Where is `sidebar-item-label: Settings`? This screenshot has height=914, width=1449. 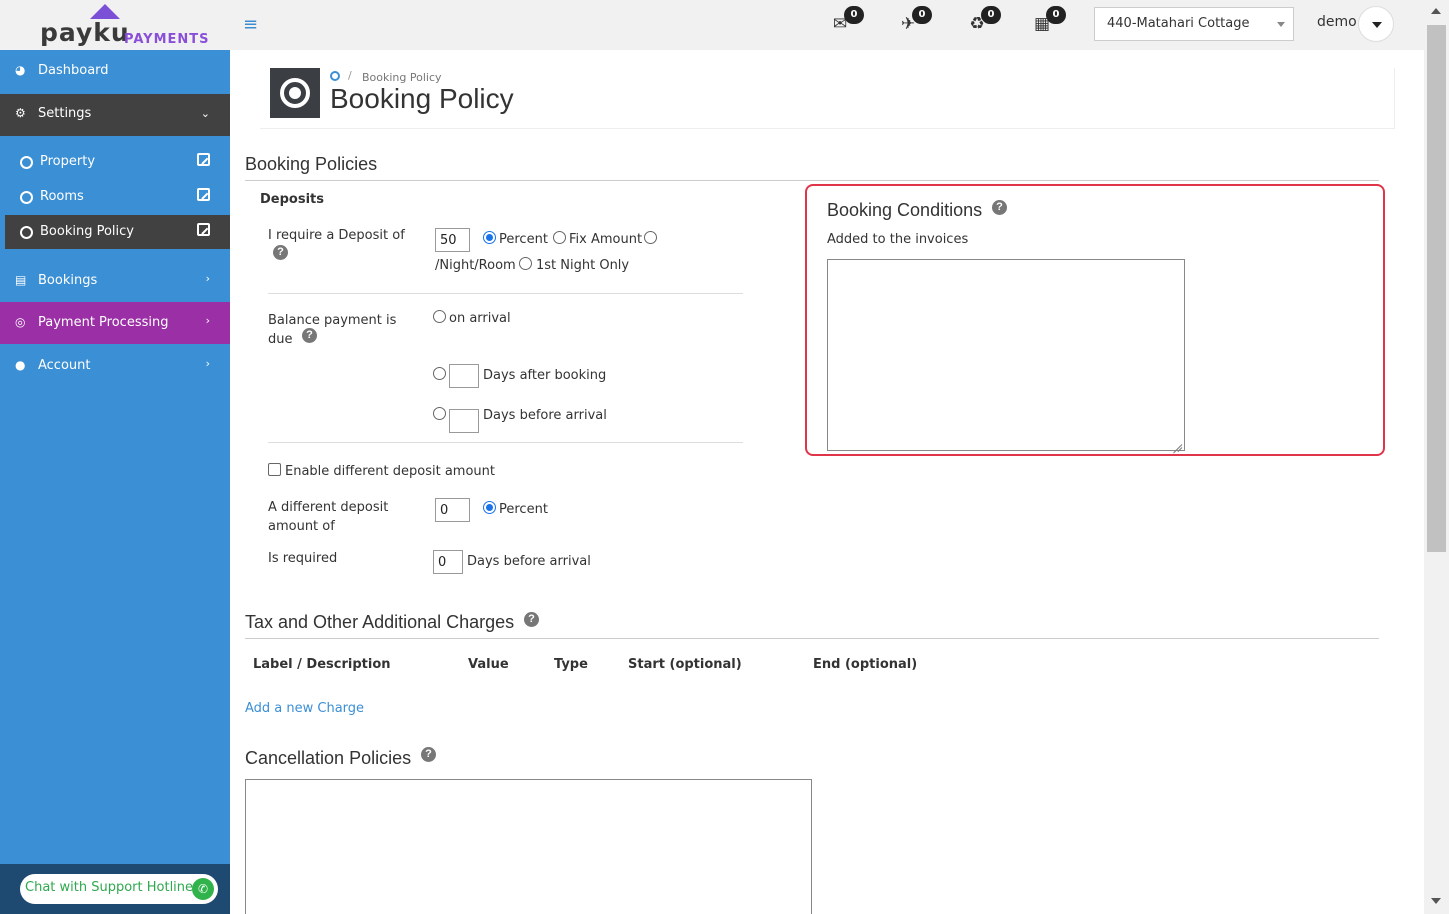
sidebar-item-label: Settings is located at coordinates (65, 113).